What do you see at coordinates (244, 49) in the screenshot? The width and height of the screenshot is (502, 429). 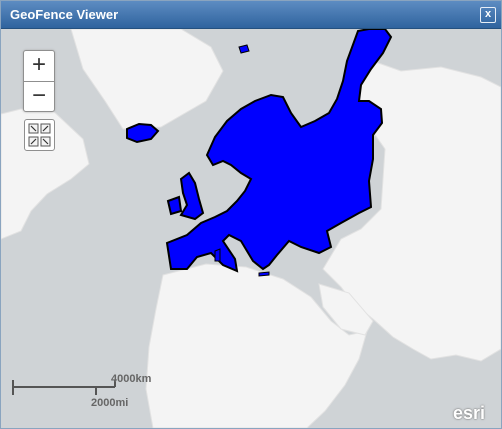 I see `geofence-svalbard` at bounding box center [244, 49].